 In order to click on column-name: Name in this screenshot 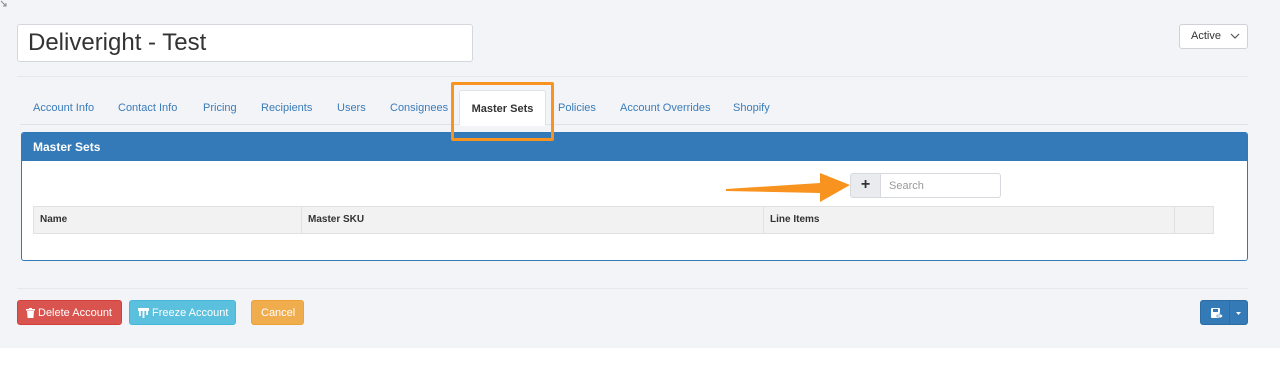, I will do `click(168, 220)`.